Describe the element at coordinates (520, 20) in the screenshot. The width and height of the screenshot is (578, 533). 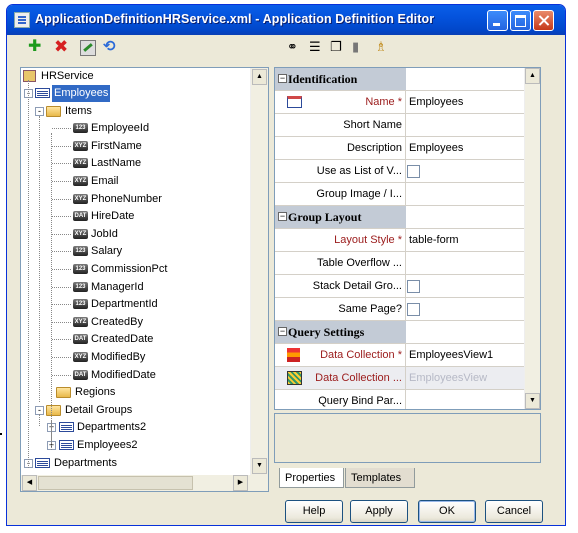
I see `maximize-button` at that location.